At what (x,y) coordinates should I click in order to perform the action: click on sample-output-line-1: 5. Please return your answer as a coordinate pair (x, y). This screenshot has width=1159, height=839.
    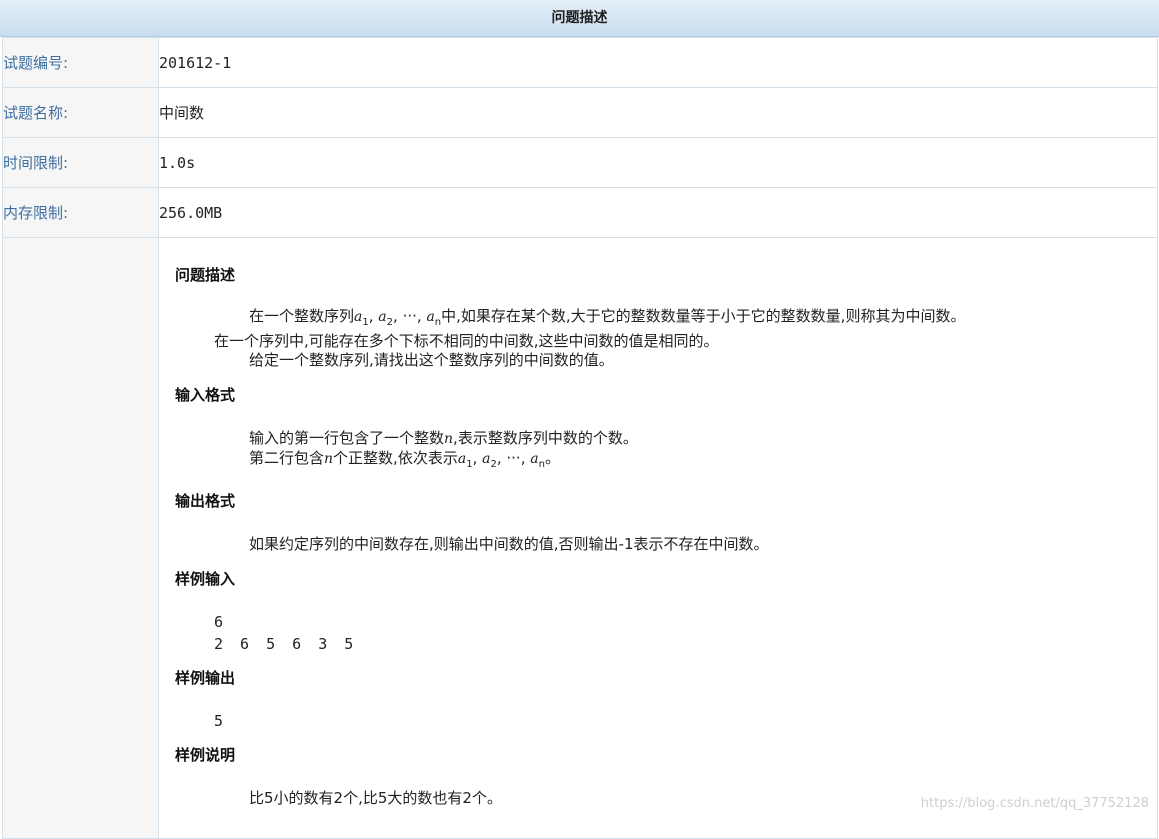
    Looking at the image, I should click on (219, 721).